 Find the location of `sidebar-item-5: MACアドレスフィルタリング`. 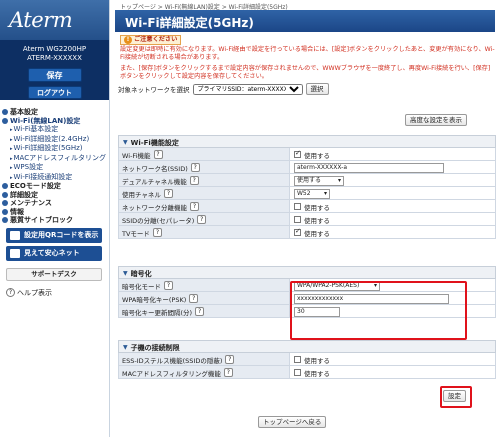

sidebar-item-5: MACアドレスフィルタリング is located at coordinates (55, 159).